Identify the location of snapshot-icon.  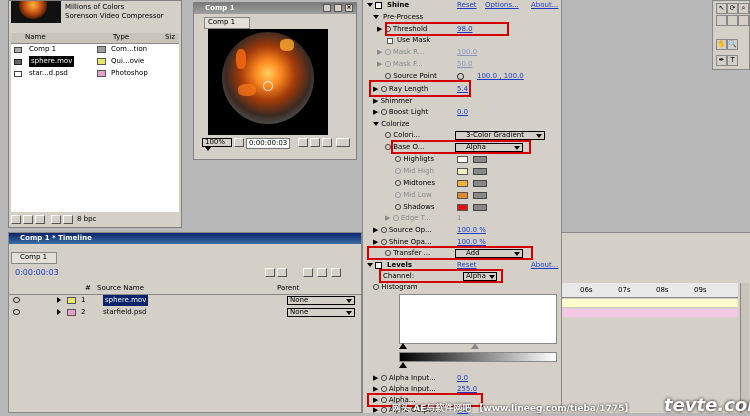
(303, 142).